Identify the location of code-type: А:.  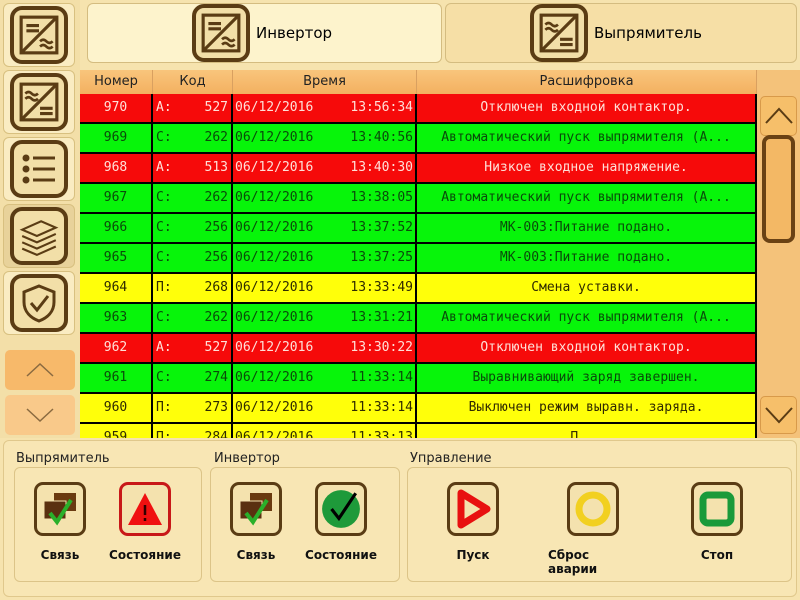
(164, 107).